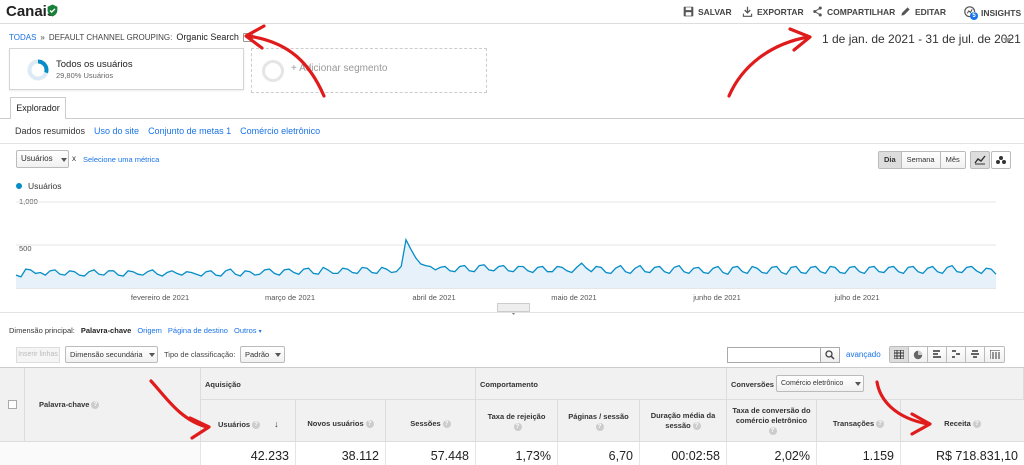  Describe the element at coordinates (50, 131) in the screenshot. I see `subtab-summary: Dados resumidos` at that location.